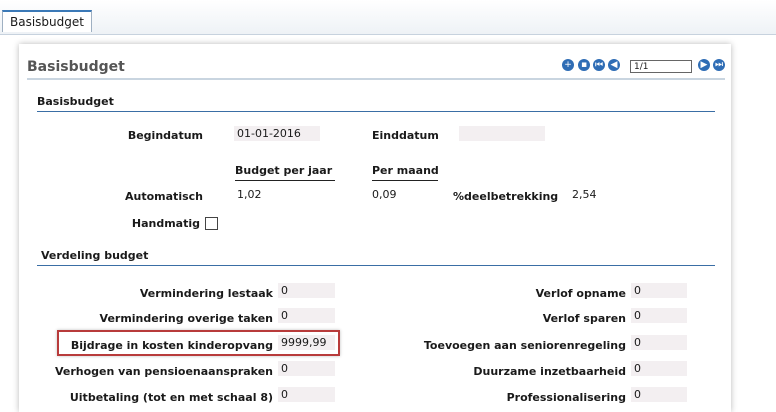 This screenshot has height=412, width=776. I want to click on section-verdeling-heading: Verdeling budget, so click(95, 255).